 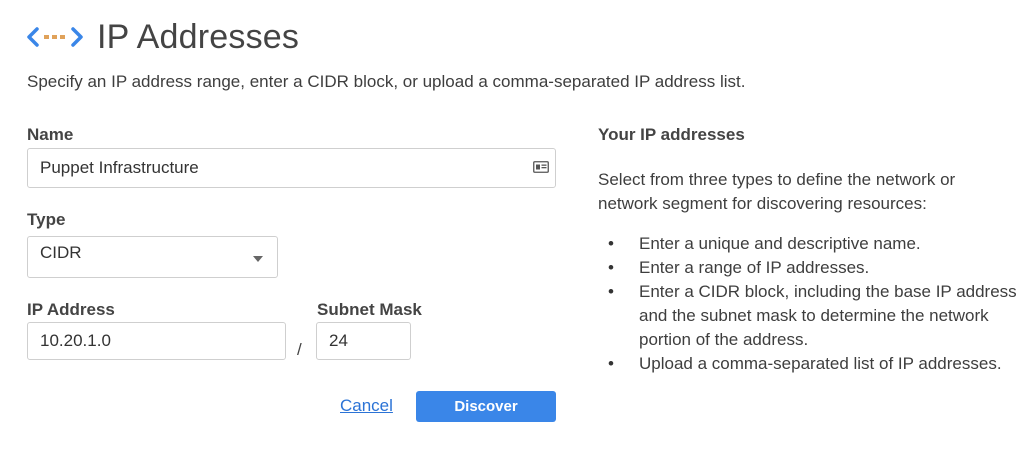 I want to click on name-label: Name, so click(x=50, y=134).